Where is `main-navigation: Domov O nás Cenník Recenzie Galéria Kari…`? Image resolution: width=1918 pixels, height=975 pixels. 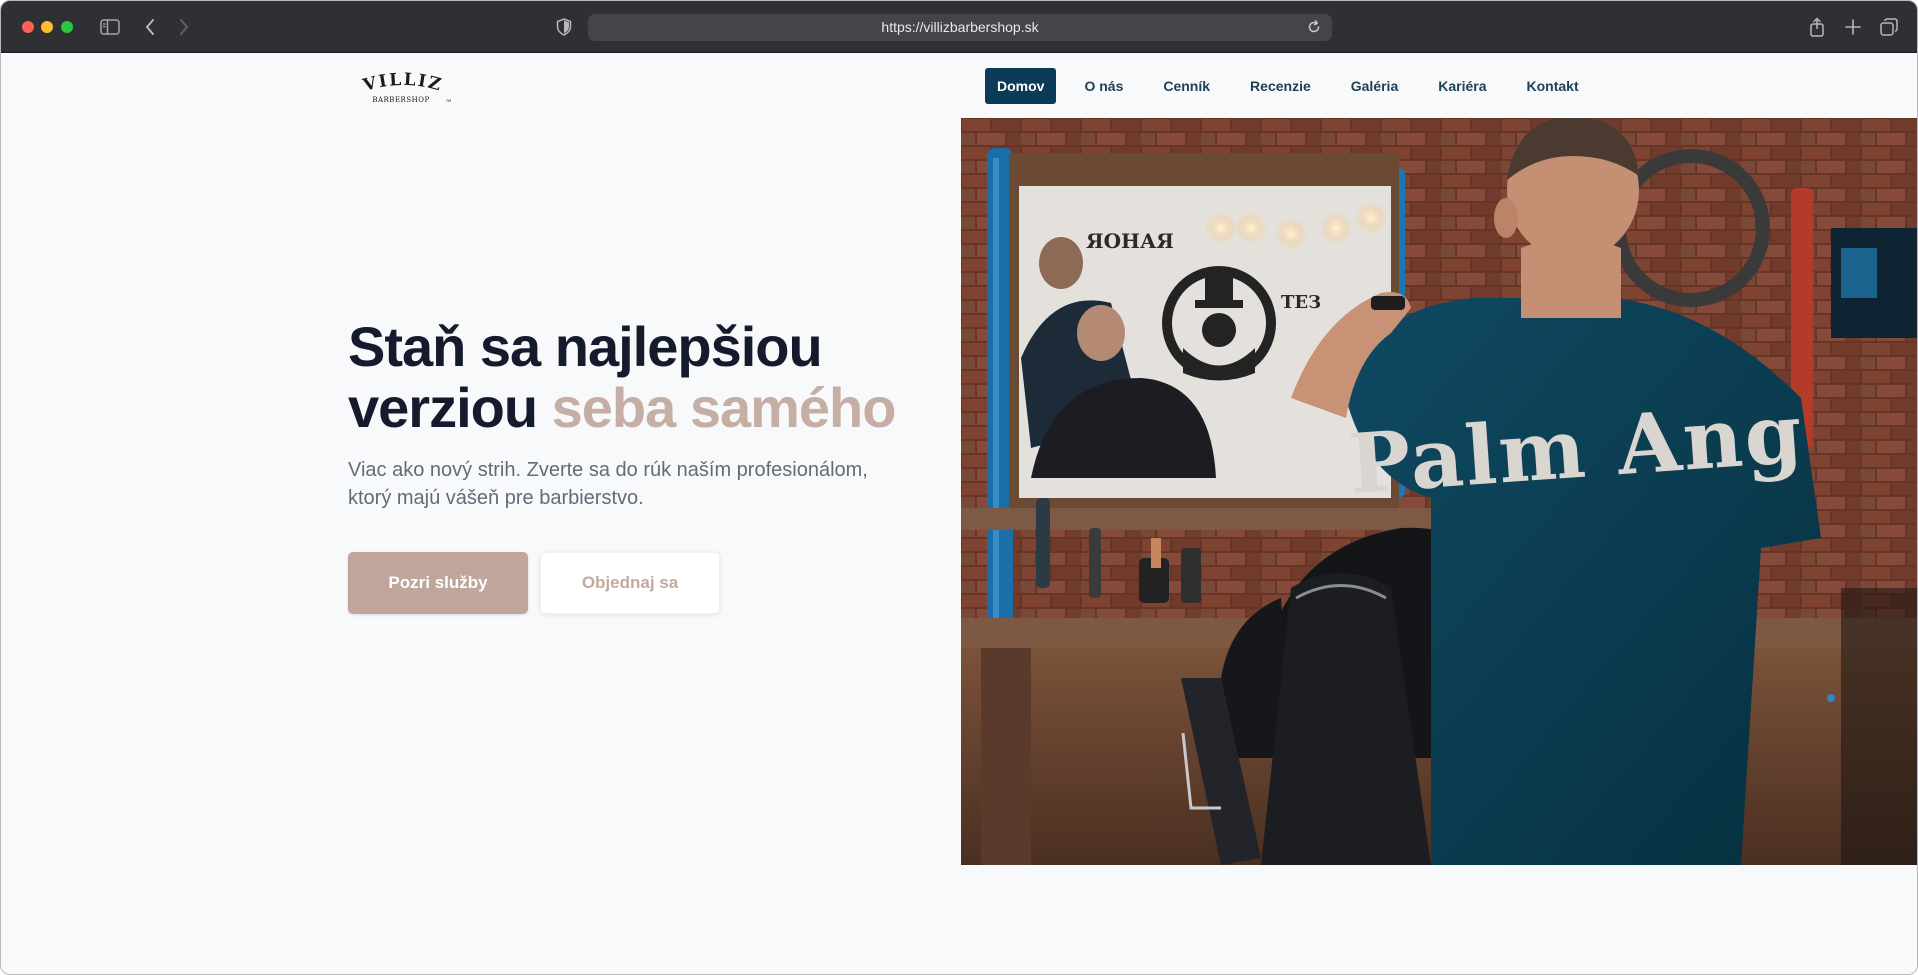 main-navigation: Domov O nás Cenník Recenzie Galéria Kari… is located at coordinates (1288, 86).